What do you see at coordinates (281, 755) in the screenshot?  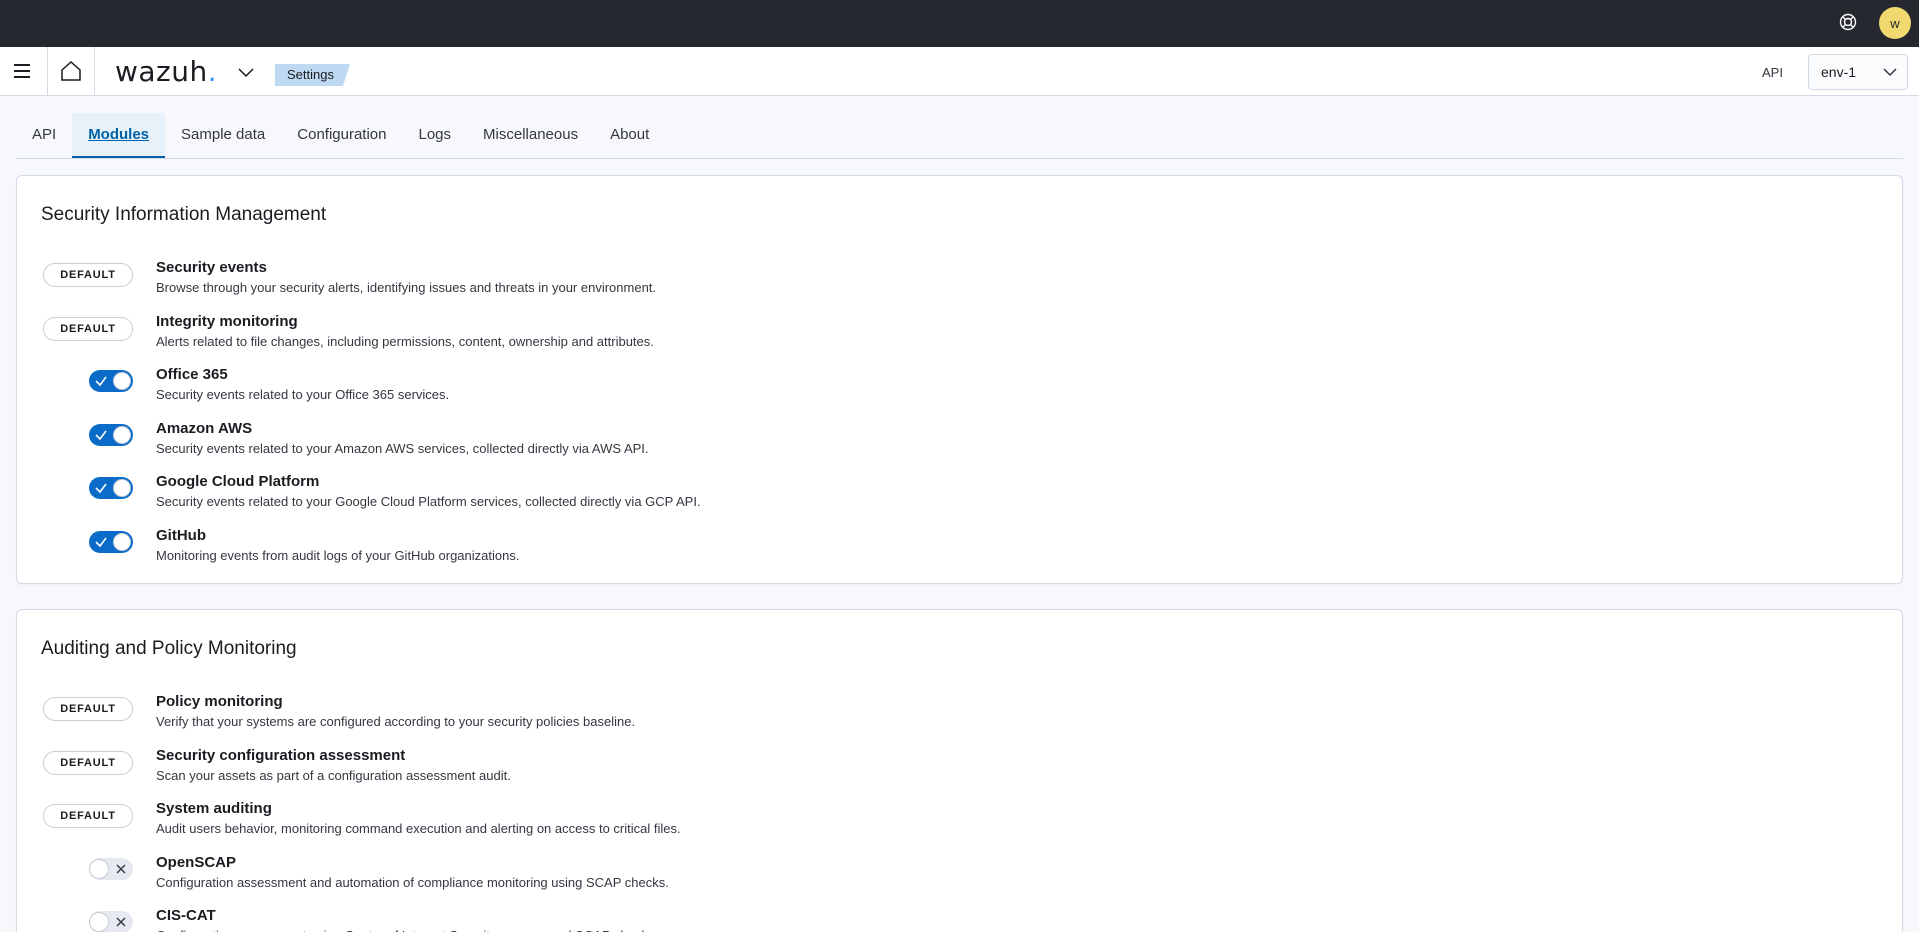 I see `module-name: Security configuration assessment` at bounding box center [281, 755].